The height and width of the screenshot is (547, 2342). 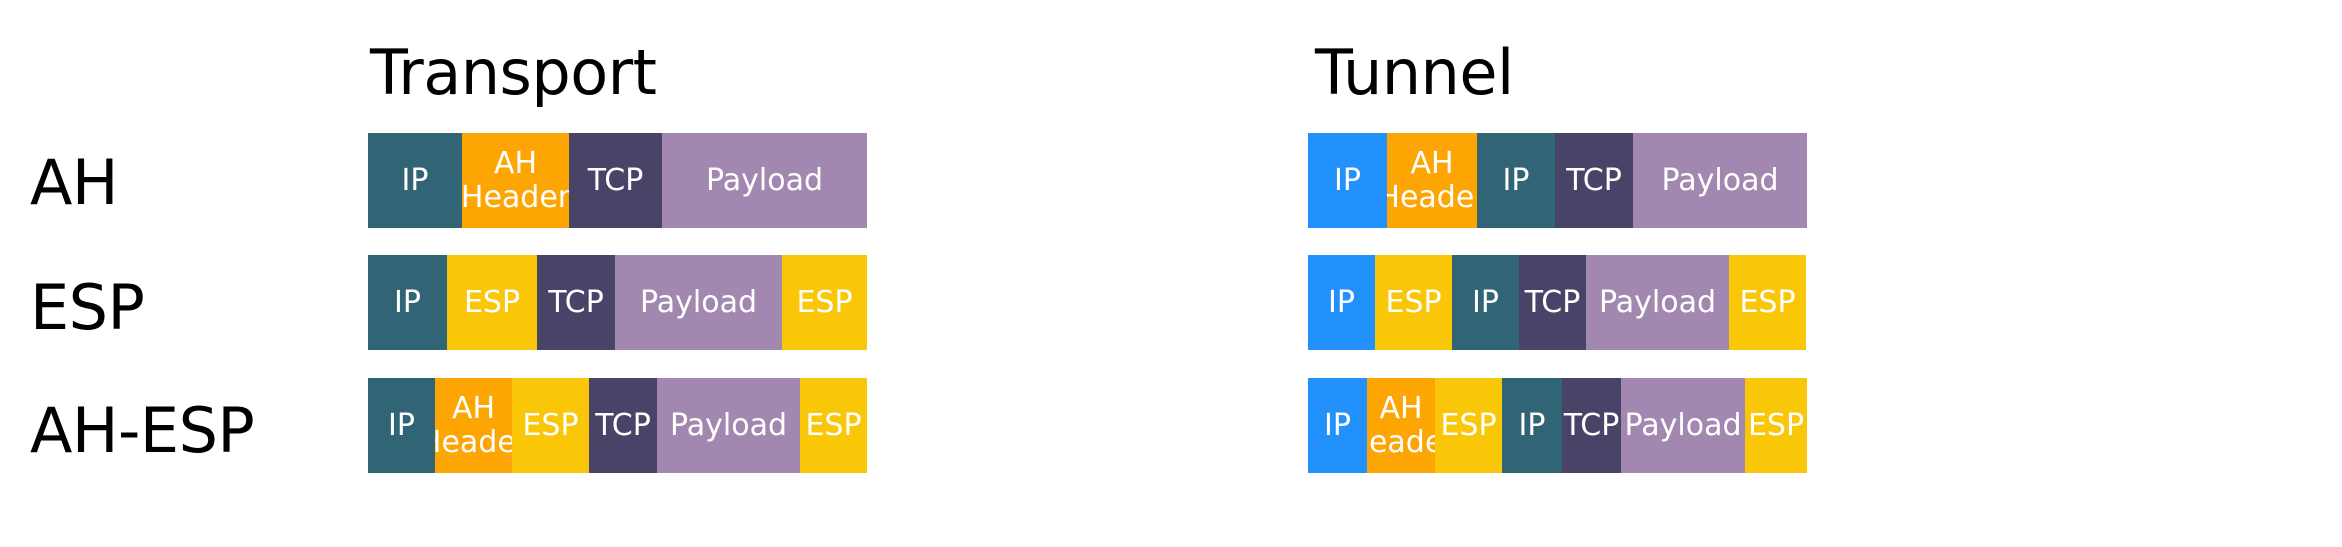 I want to click on packet-row-ah-transport: IP AH Header TCP Payload, so click(x=617, y=180).